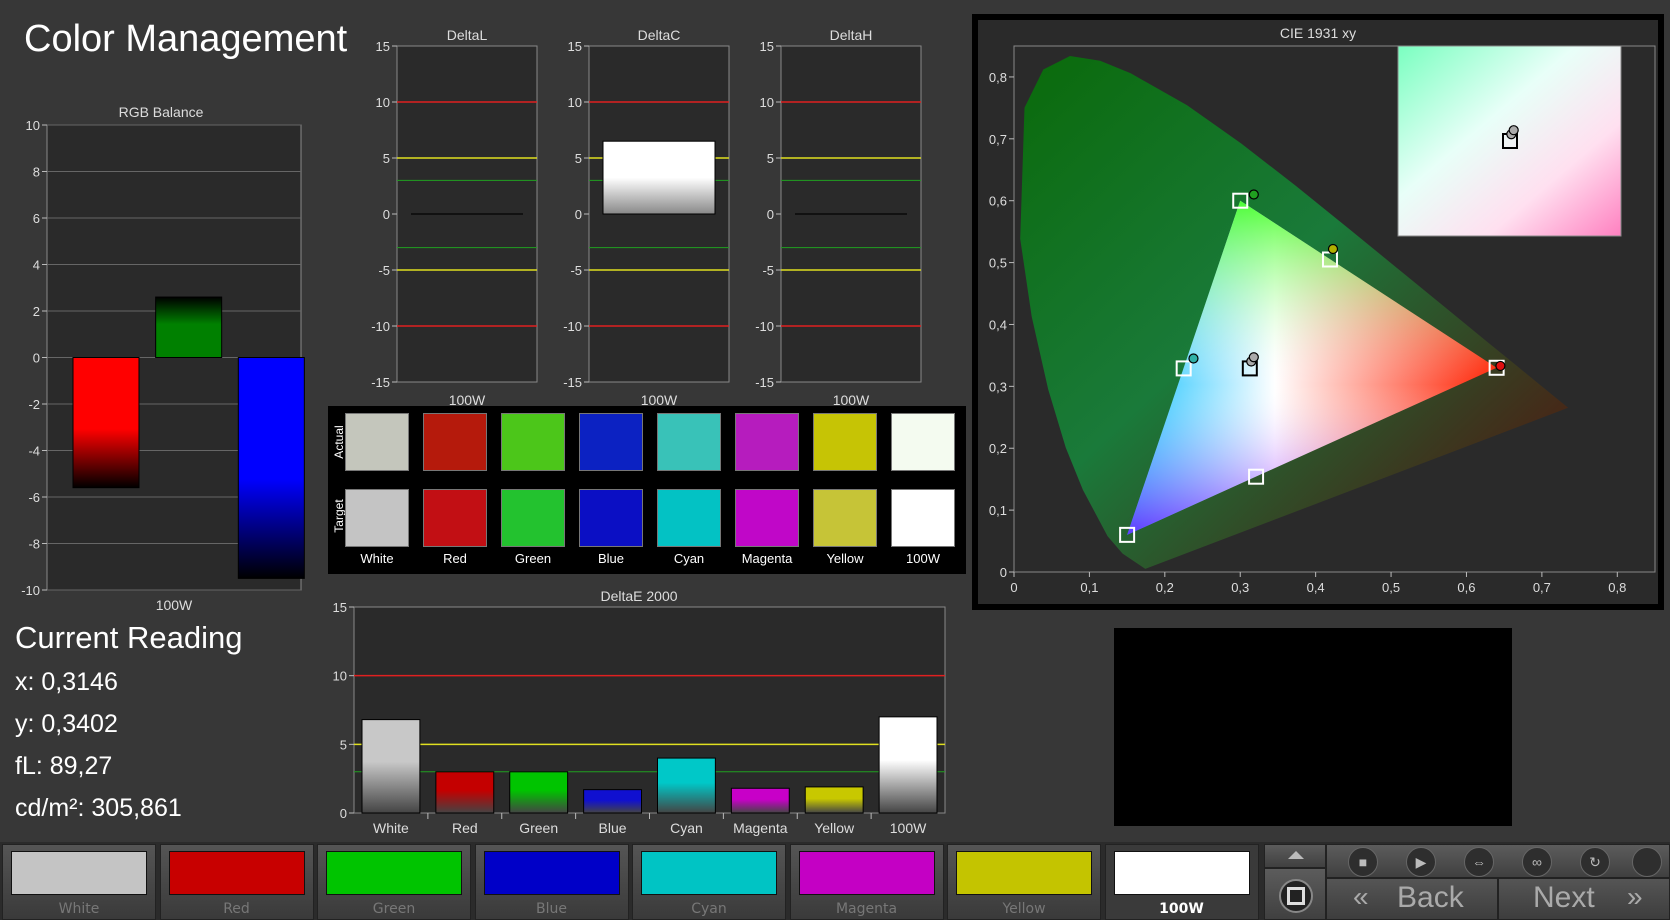 The image size is (1670, 920). What do you see at coordinates (709, 909) in the screenshot?
I see `swatch-button-label: Cyan` at bounding box center [709, 909].